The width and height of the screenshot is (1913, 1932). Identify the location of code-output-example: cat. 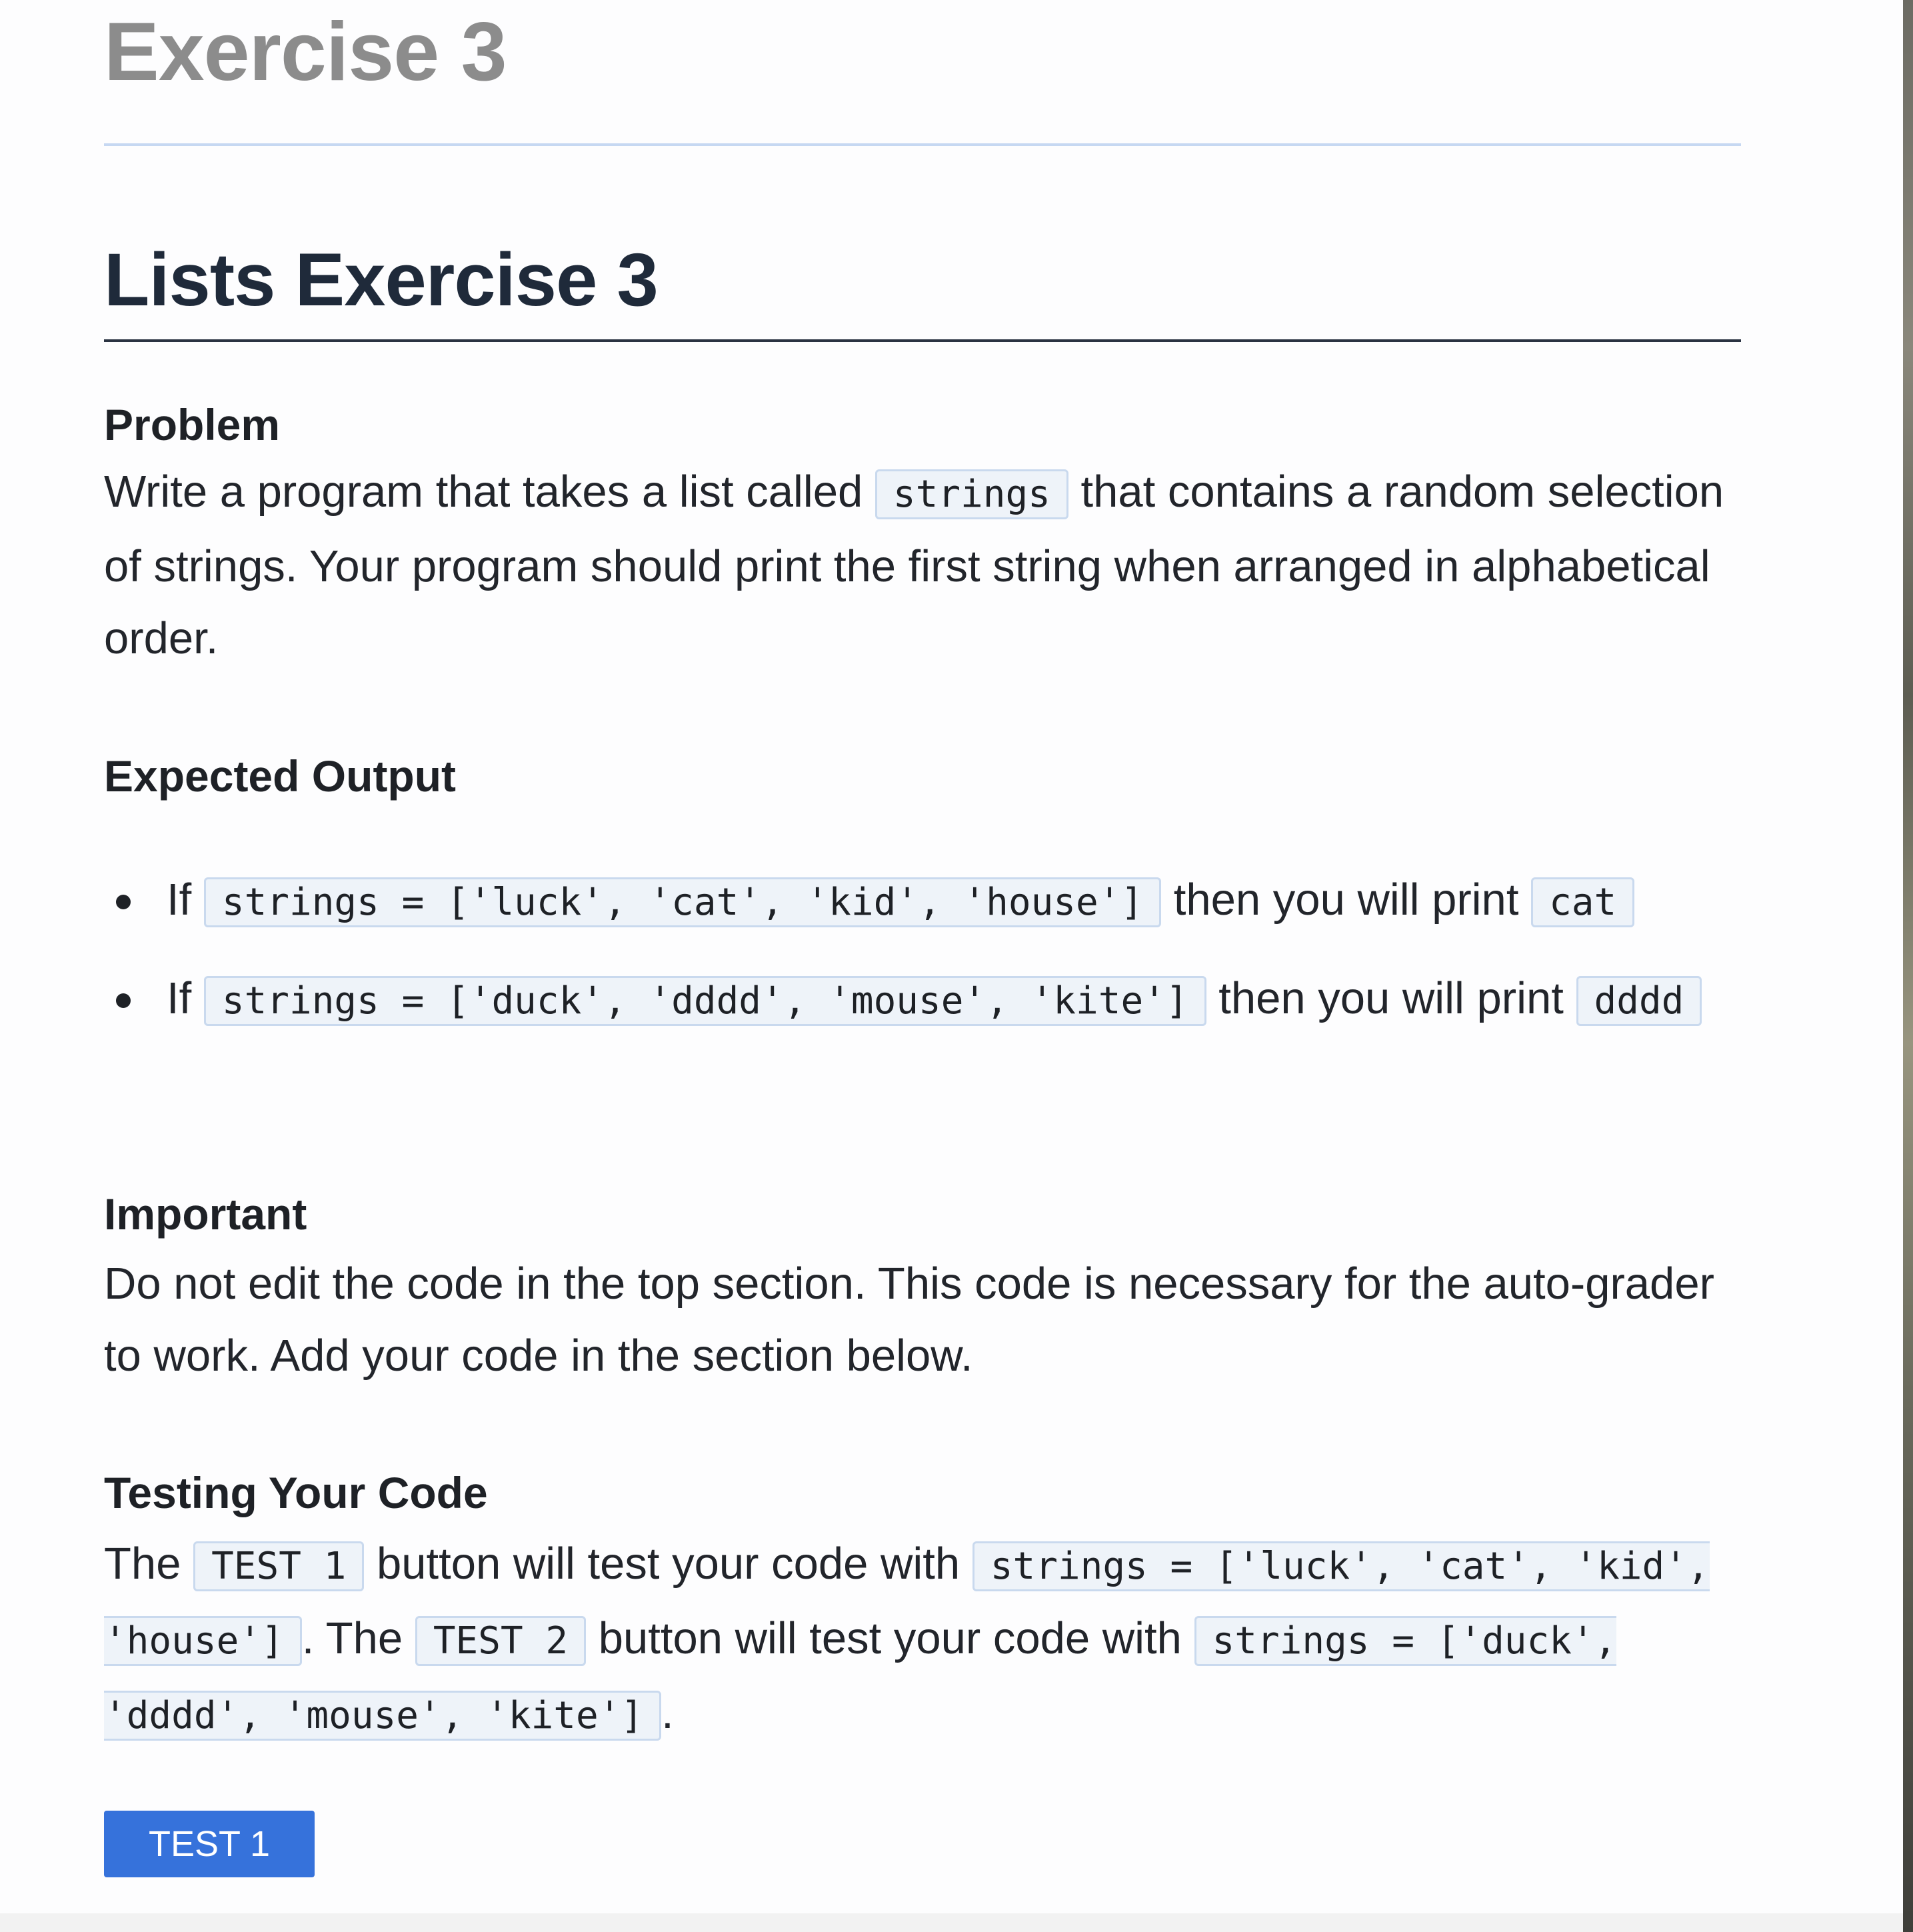
(1583, 902).